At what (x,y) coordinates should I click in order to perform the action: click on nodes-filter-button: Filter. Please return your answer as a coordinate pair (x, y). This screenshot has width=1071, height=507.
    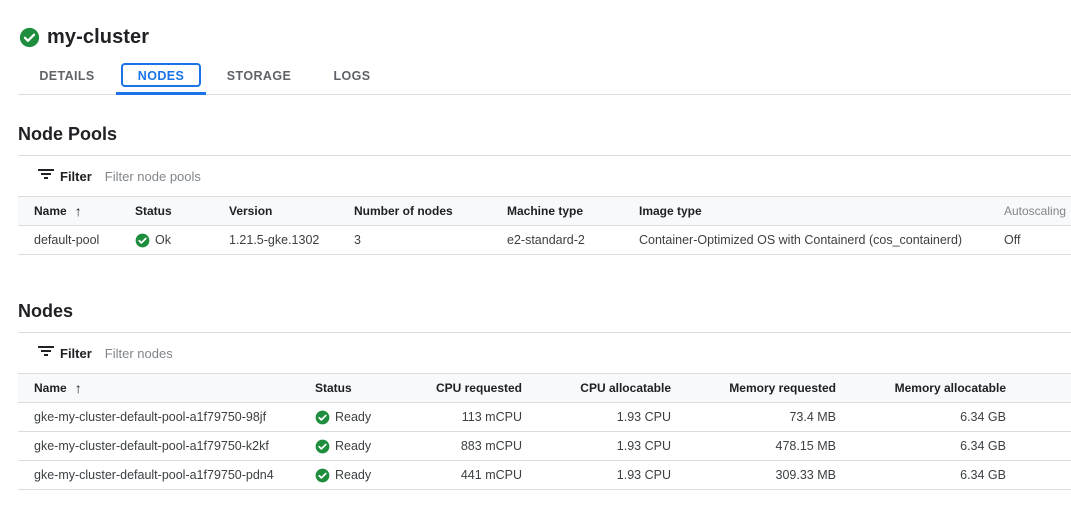
    Looking at the image, I should click on (65, 353).